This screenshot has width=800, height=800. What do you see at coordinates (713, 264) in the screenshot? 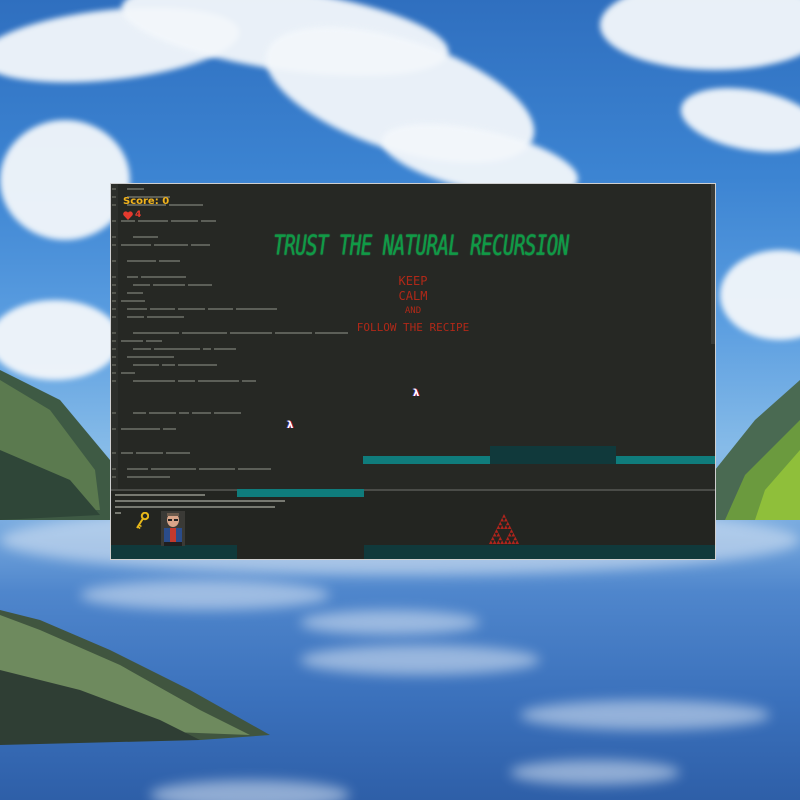
I see `editor-scrollbar` at bounding box center [713, 264].